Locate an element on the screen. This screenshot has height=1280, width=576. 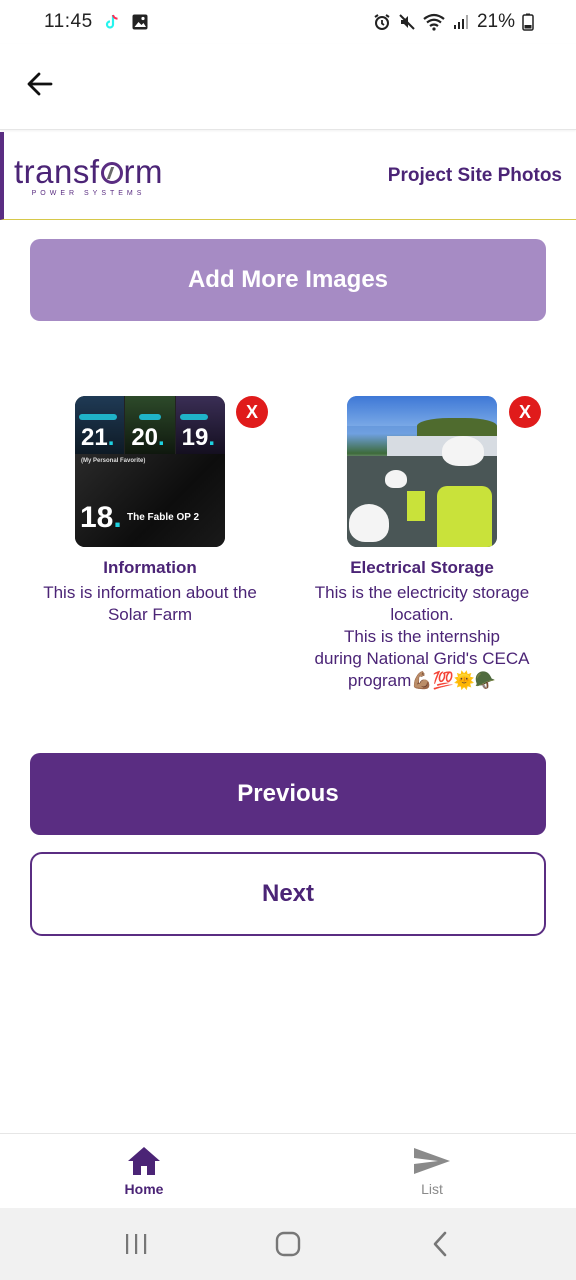
gallery-icon is located at coordinates (140, 22).